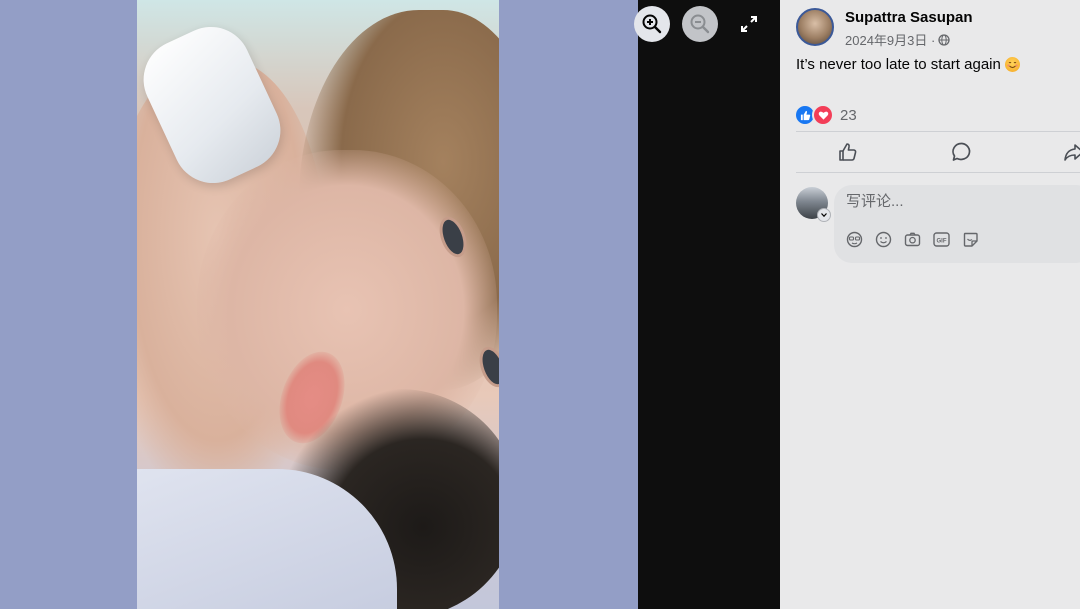 The image size is (1080, 609). I want to click on like-button, so click(848, 152).